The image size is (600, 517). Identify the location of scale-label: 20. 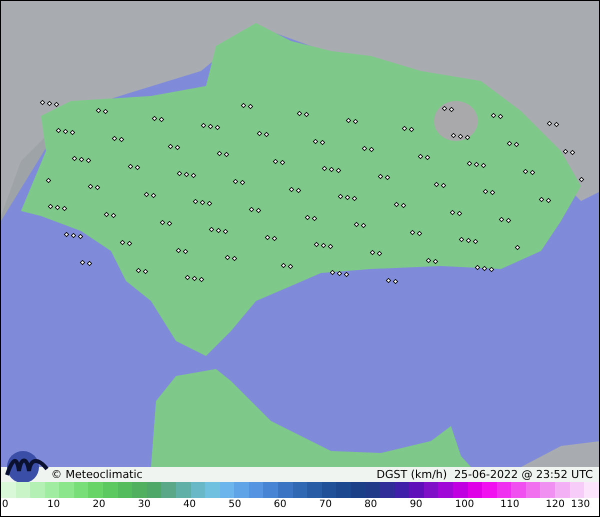
(99, 504).